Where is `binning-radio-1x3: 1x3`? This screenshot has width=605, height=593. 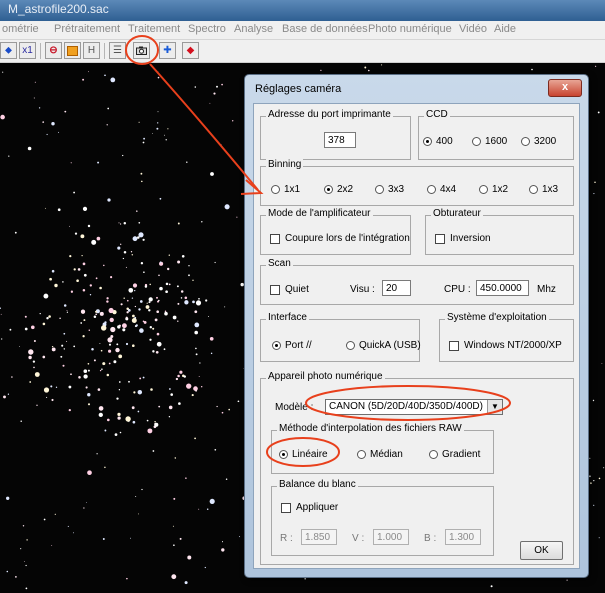
binning-radio-1x3: 1x3 is located at coordinates (543, 189).